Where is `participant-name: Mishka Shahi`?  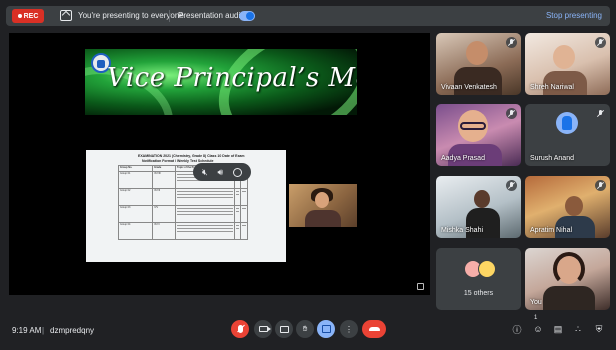
participant-name: Mishka Shahi is located at coordinates (462, 230).